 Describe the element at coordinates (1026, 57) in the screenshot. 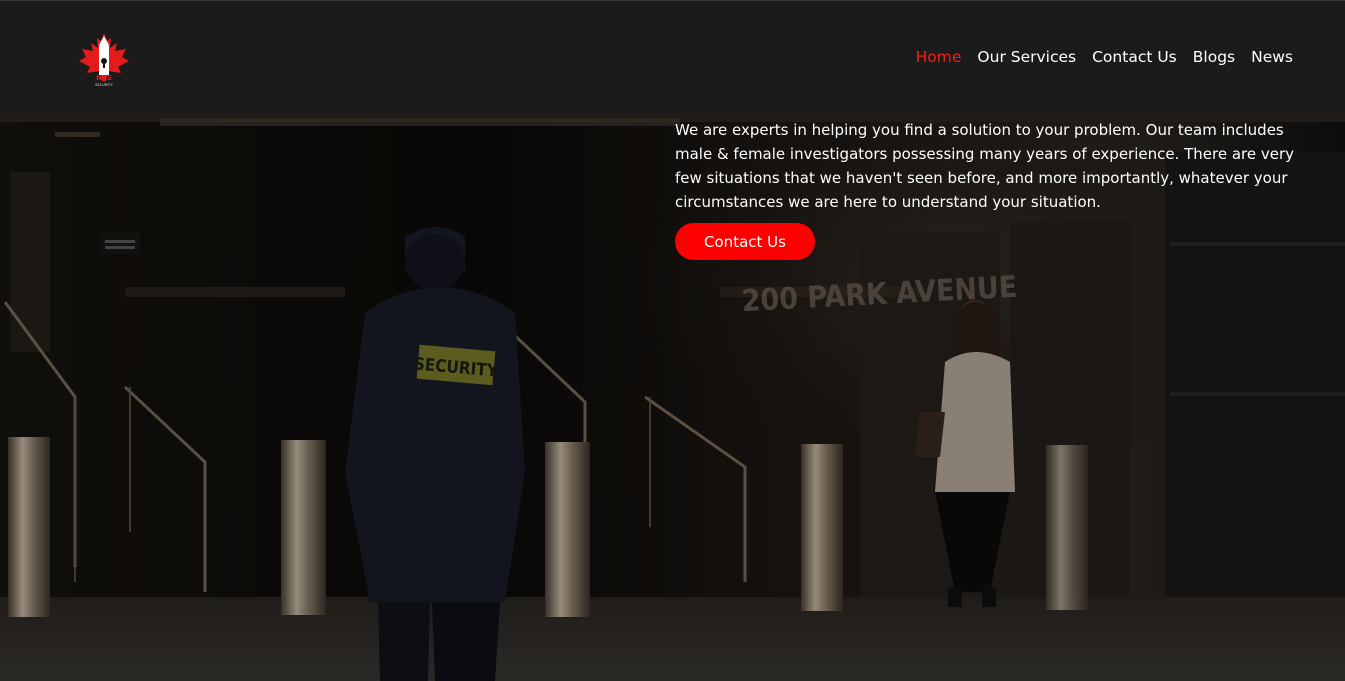

I see `nav-our-services: Our Services` at that location.